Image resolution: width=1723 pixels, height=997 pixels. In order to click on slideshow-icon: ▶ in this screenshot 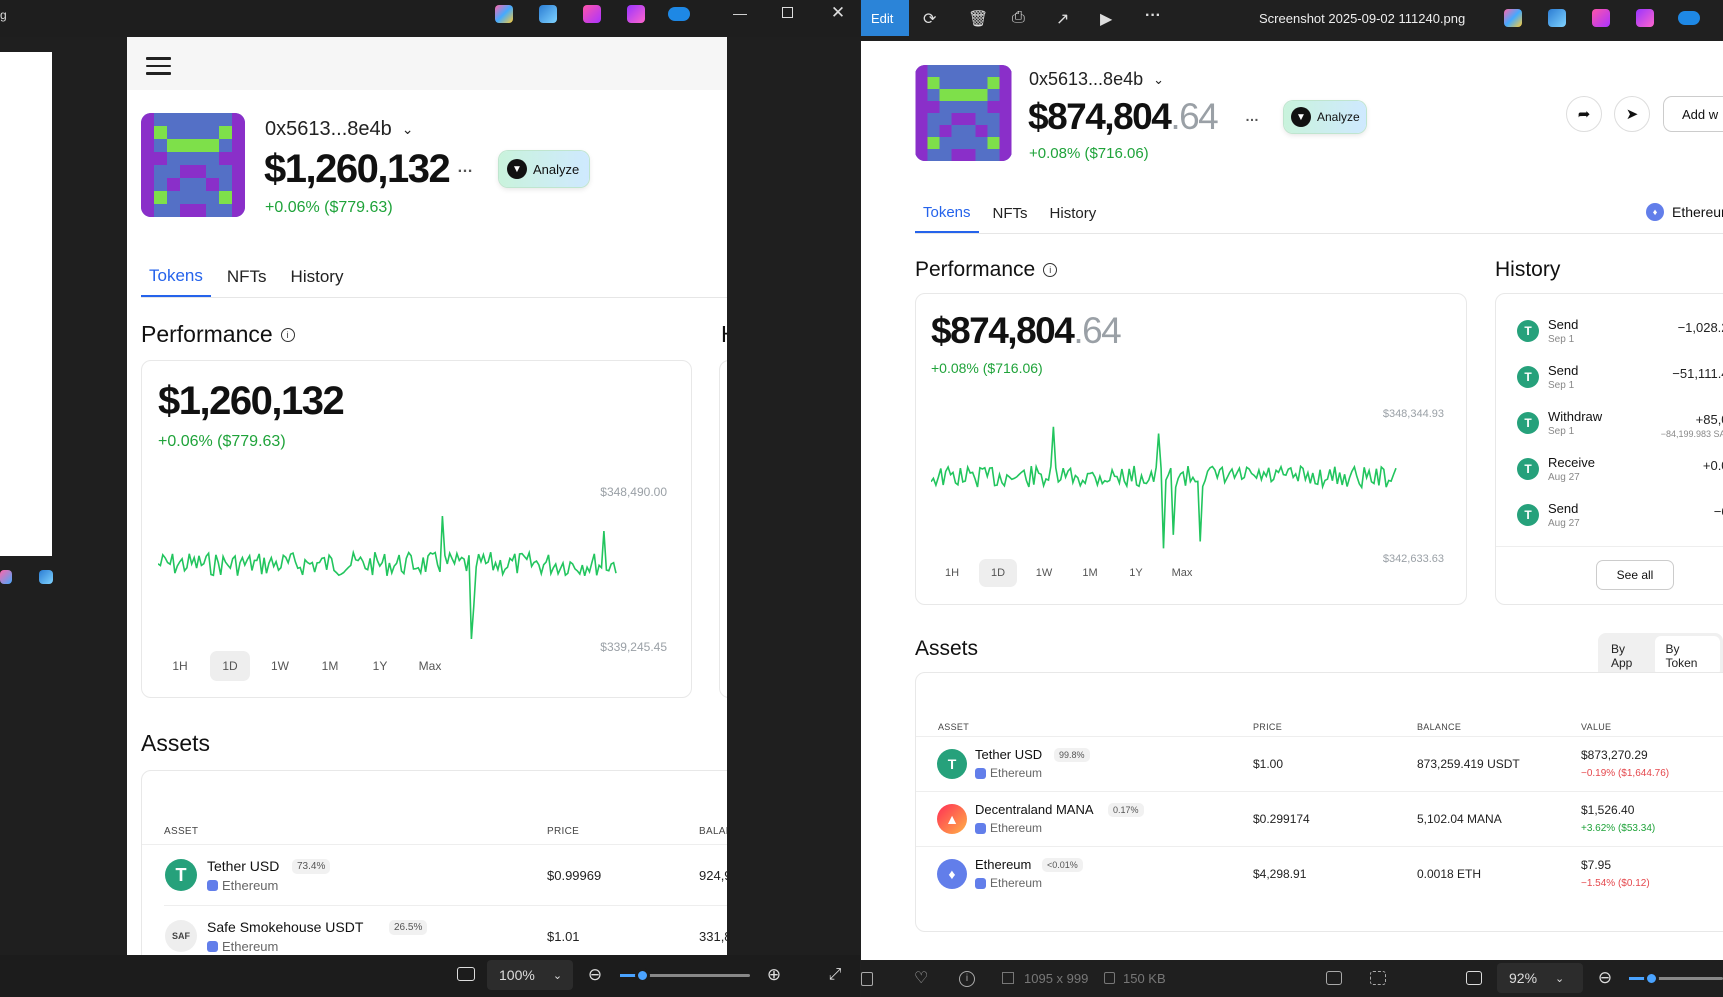, I will do `click(1106, 19)`.